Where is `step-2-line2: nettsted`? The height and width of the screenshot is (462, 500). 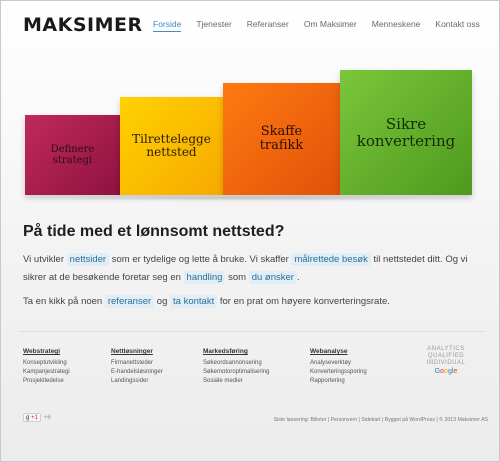
step-2-line2: nettsted is located at coordinates (171, 152).